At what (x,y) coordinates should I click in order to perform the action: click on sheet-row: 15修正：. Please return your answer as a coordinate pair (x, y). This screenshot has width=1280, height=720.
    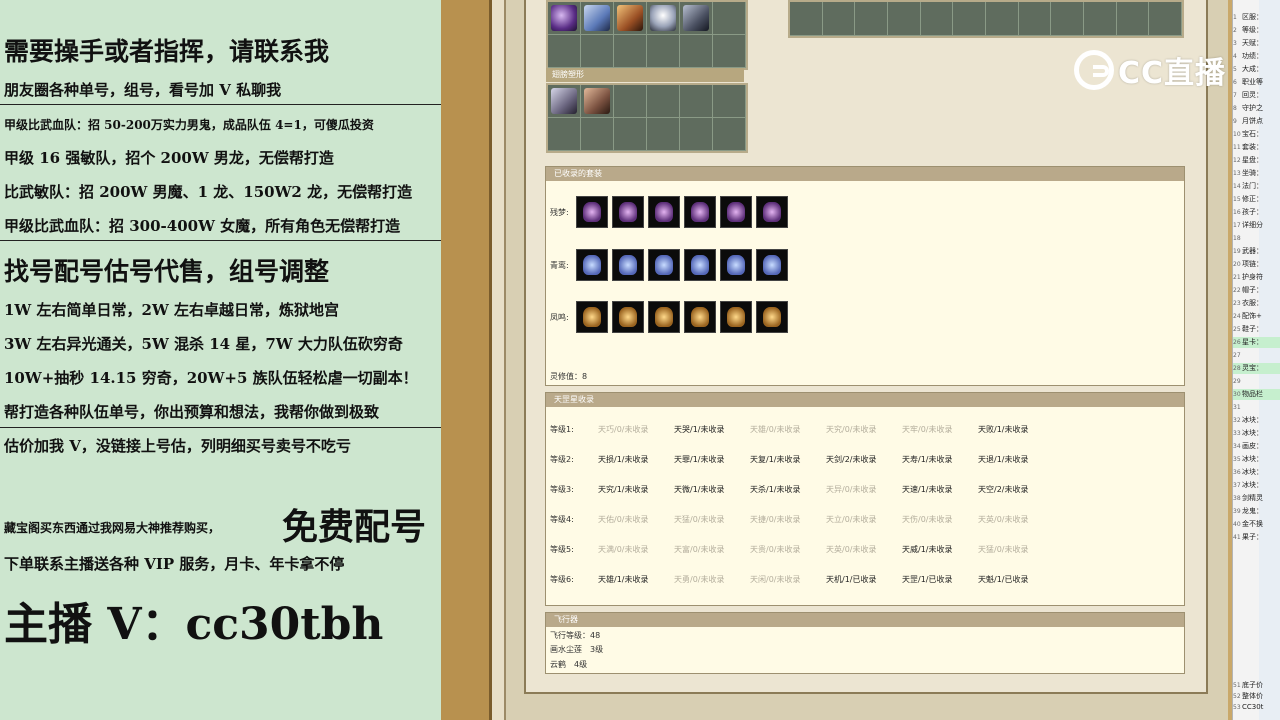
    Looking at the image, I should click on (1256, 199).